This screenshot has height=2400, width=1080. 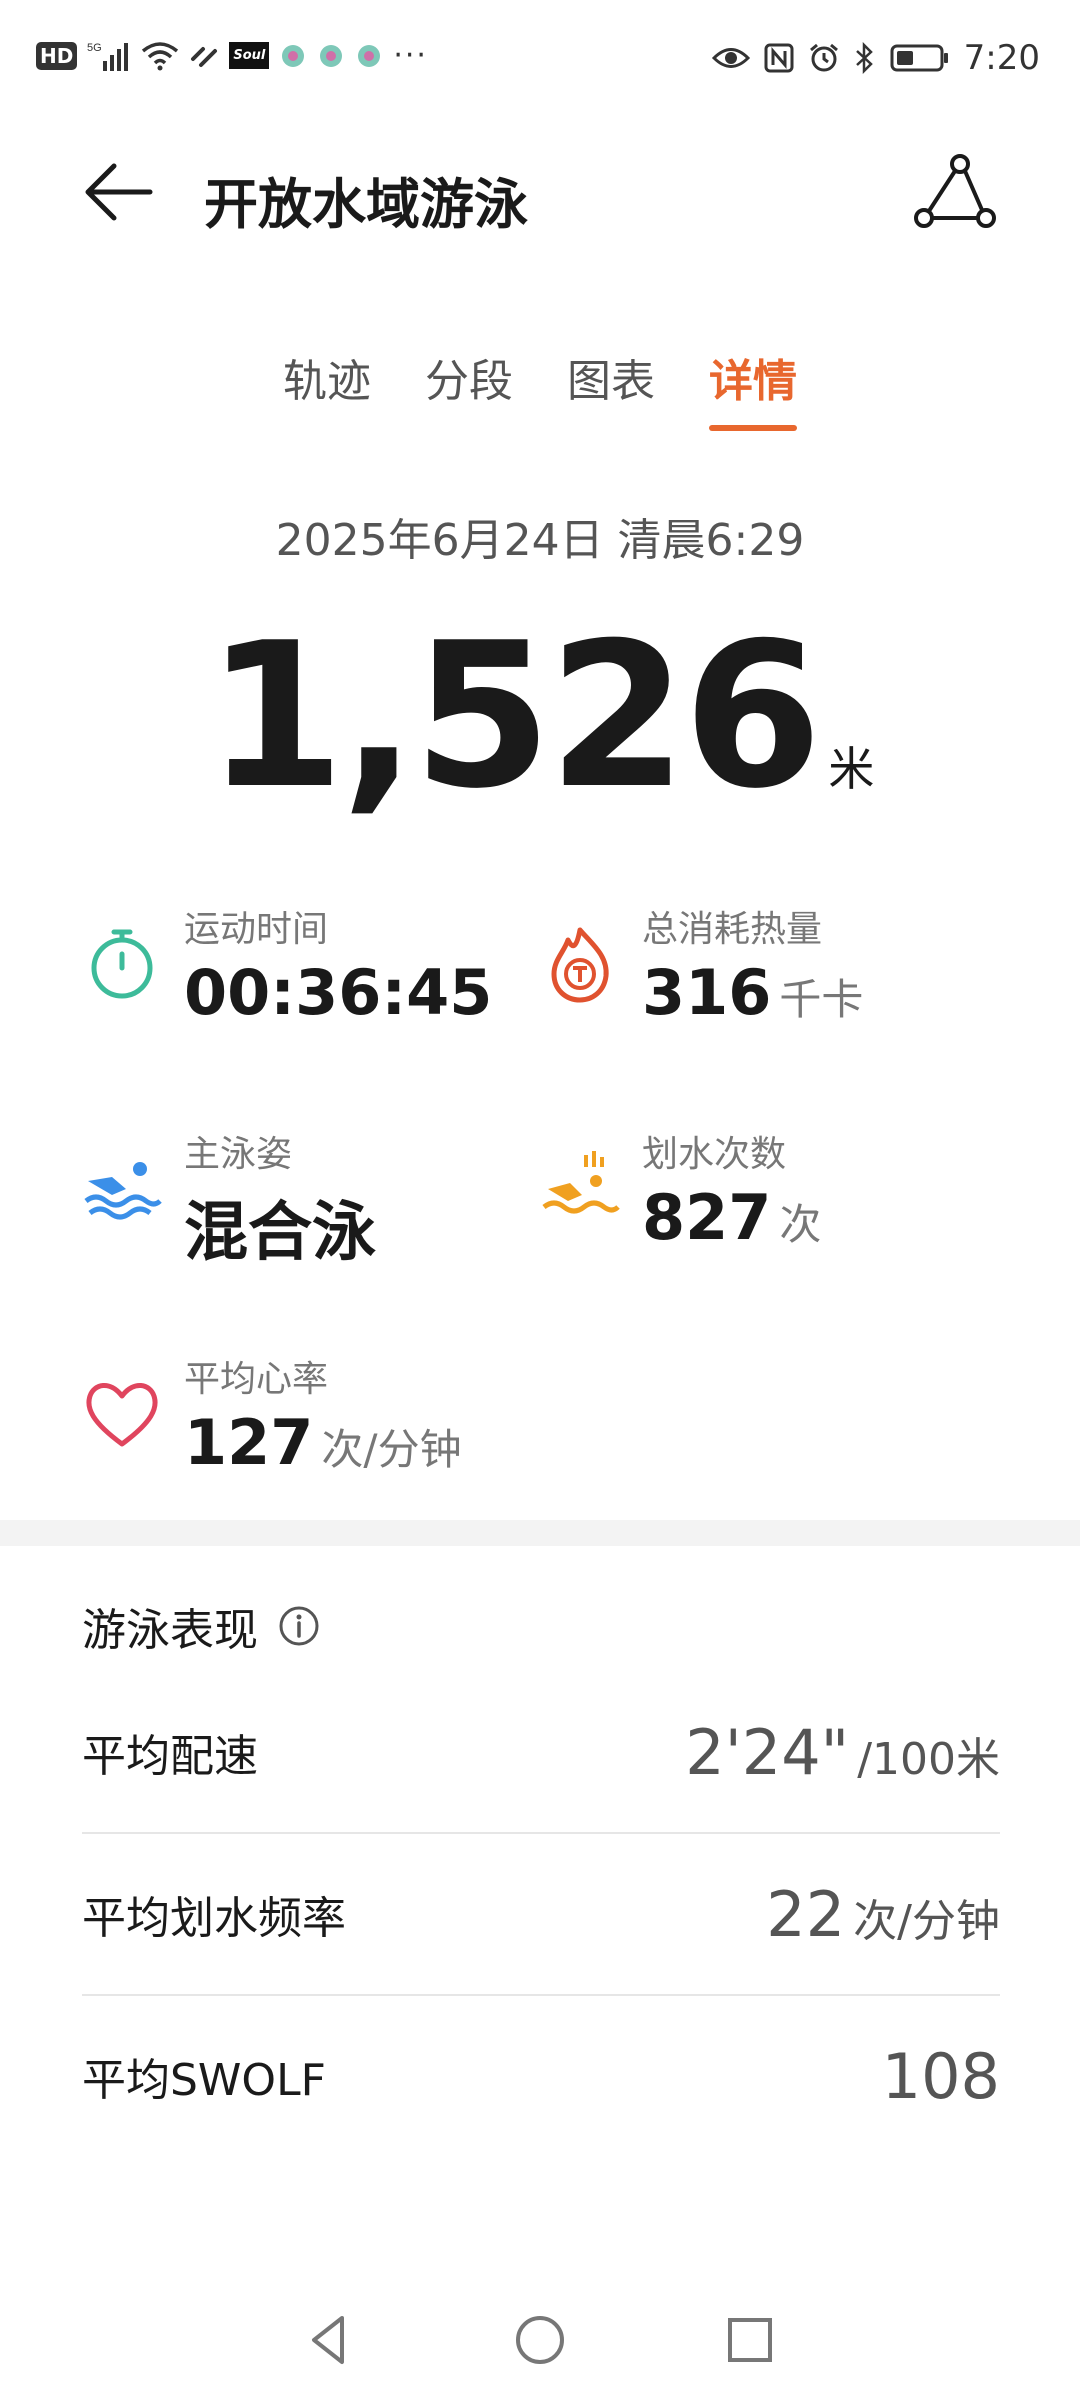 I want to click on status-bar: HD 5G Soul ··· 7:20, so click(x=540, y=58).